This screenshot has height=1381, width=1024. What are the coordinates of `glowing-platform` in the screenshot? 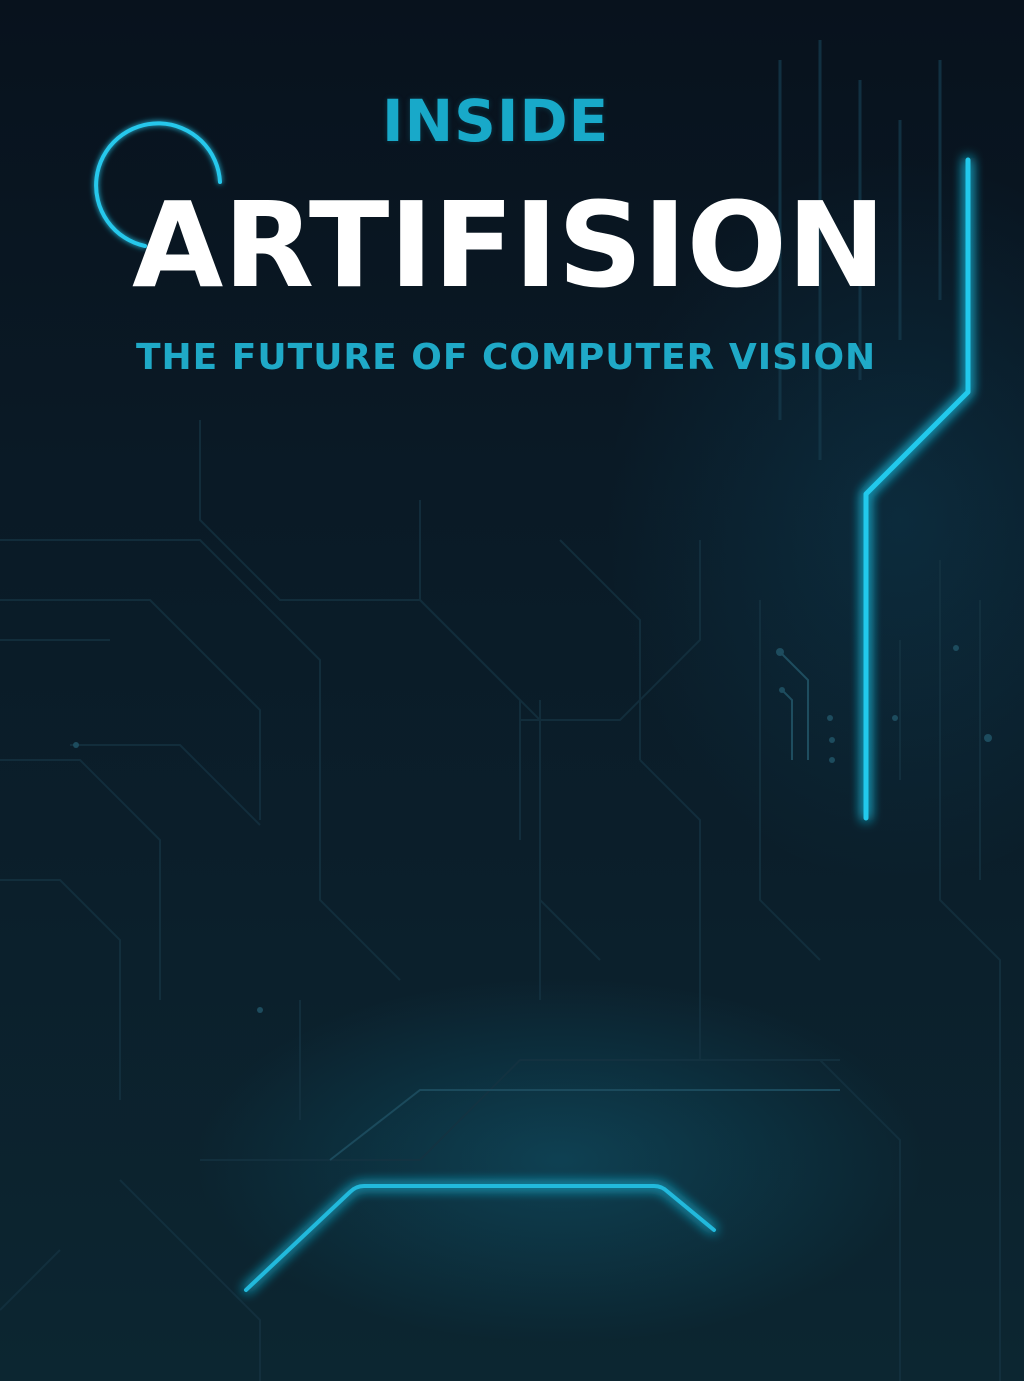 It's located at (480, 1238).